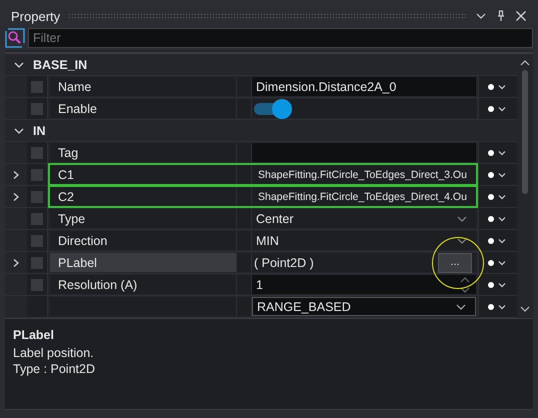 The width and height of the screenshot is (538, 418). I want to click on dropdown: RANGE_BASED, so click(364, 306).